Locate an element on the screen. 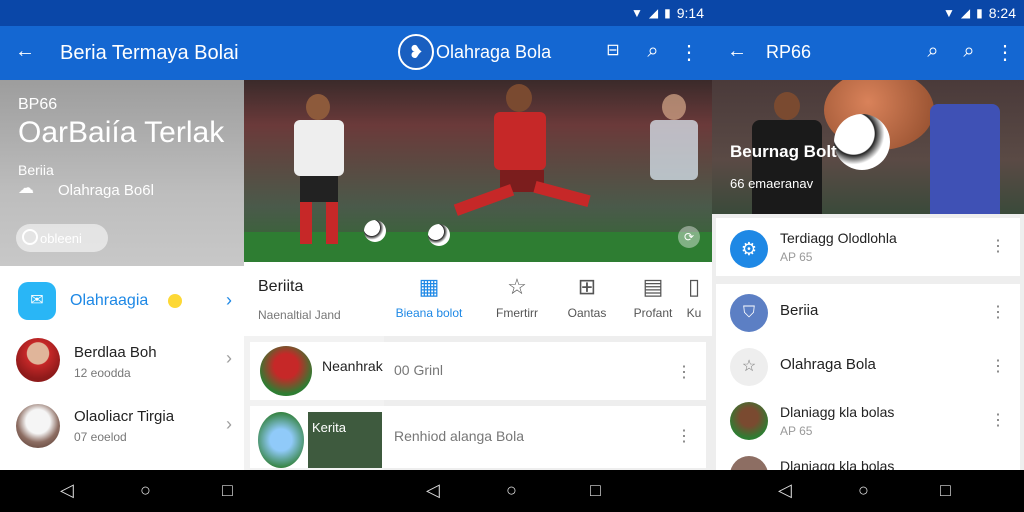 This screenshot has width=1024, height=512. list-item-sub: AP 65 is located at coordinates (796, 431).